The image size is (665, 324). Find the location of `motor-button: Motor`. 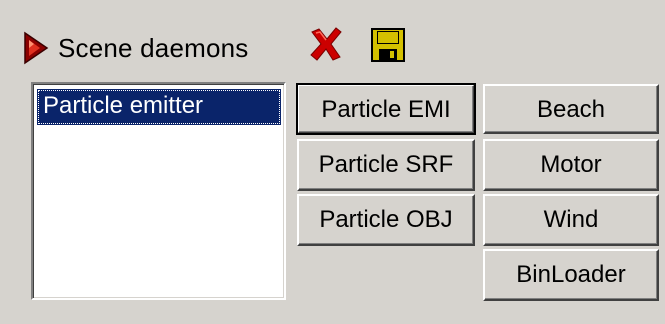

motor-button: Motor is located at coordinates (571, 165).